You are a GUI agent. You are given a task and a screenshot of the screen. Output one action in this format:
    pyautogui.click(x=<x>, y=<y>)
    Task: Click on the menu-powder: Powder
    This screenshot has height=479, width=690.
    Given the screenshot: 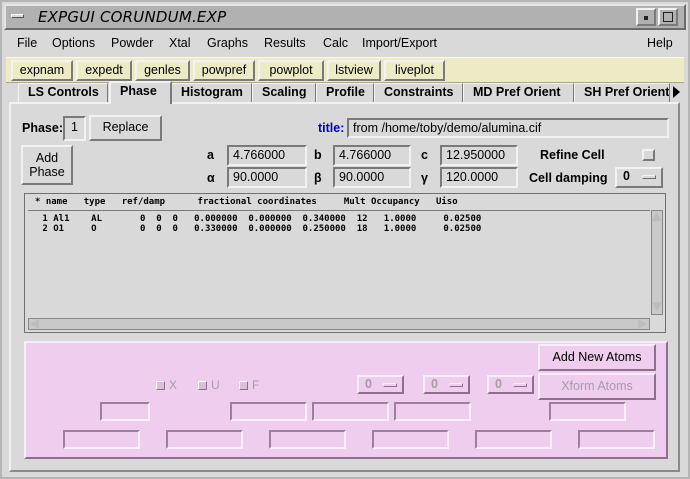 What is the action you would take?
    pyautogui.click(x=132, y=43)
    